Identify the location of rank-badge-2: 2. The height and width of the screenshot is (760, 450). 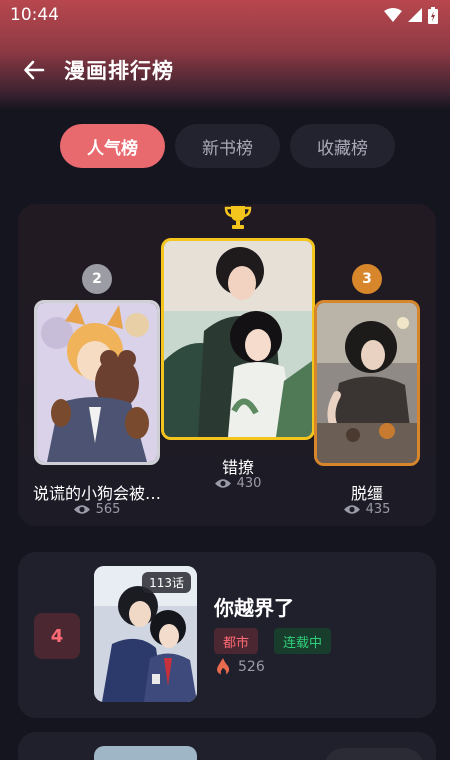
(97, 279).